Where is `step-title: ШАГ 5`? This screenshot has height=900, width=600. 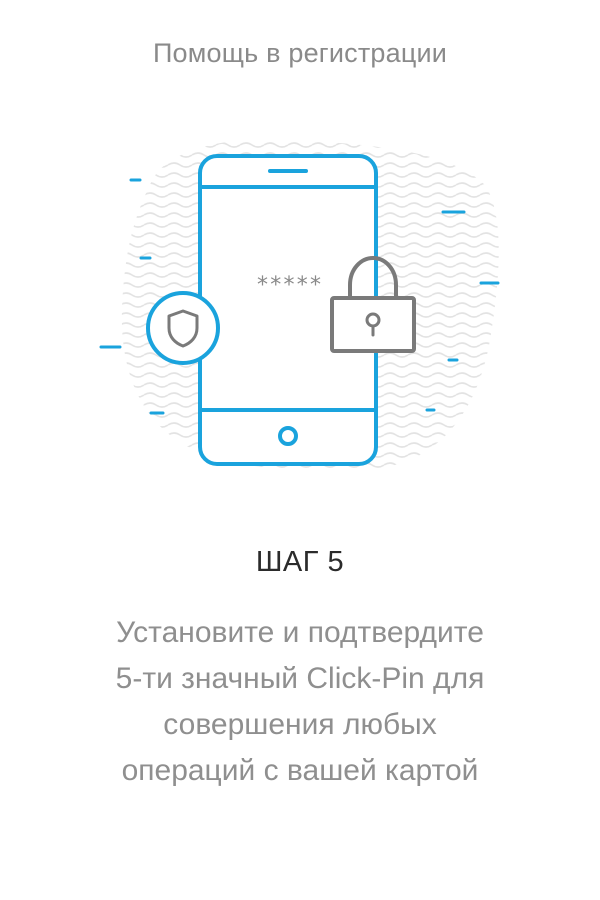
step-title: ШАГ 5 is located at coordinates (300, 562).